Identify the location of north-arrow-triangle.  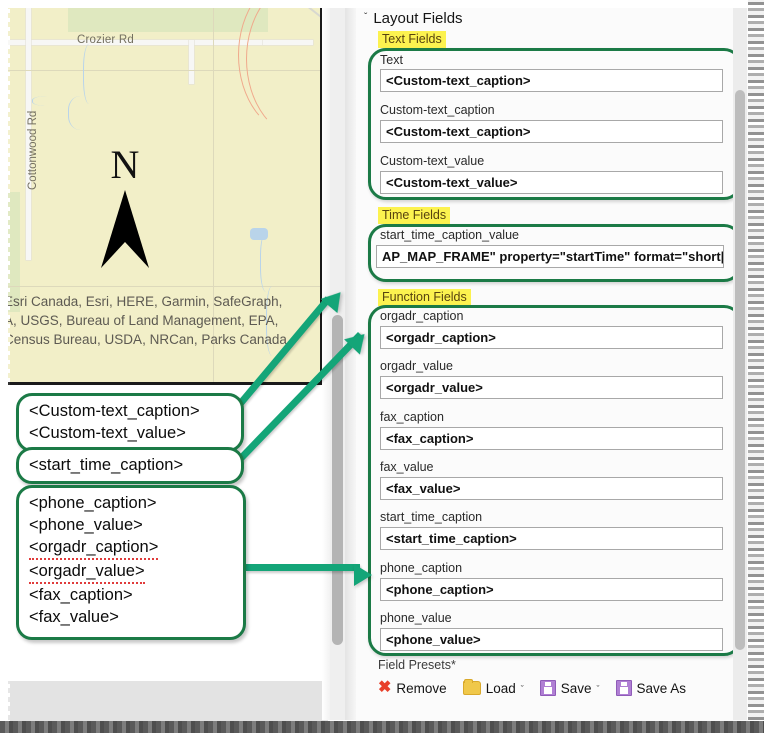
(125, 229).